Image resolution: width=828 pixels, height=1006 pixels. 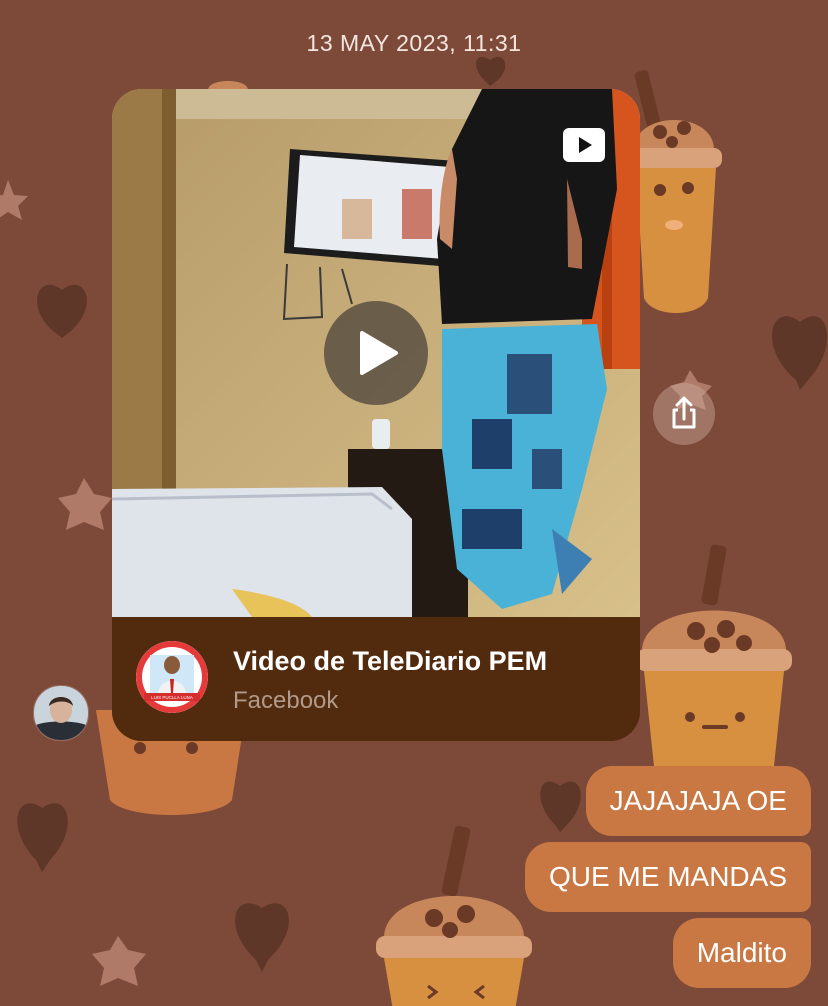 I want to click on play-icon, so click(x=379, y=353).